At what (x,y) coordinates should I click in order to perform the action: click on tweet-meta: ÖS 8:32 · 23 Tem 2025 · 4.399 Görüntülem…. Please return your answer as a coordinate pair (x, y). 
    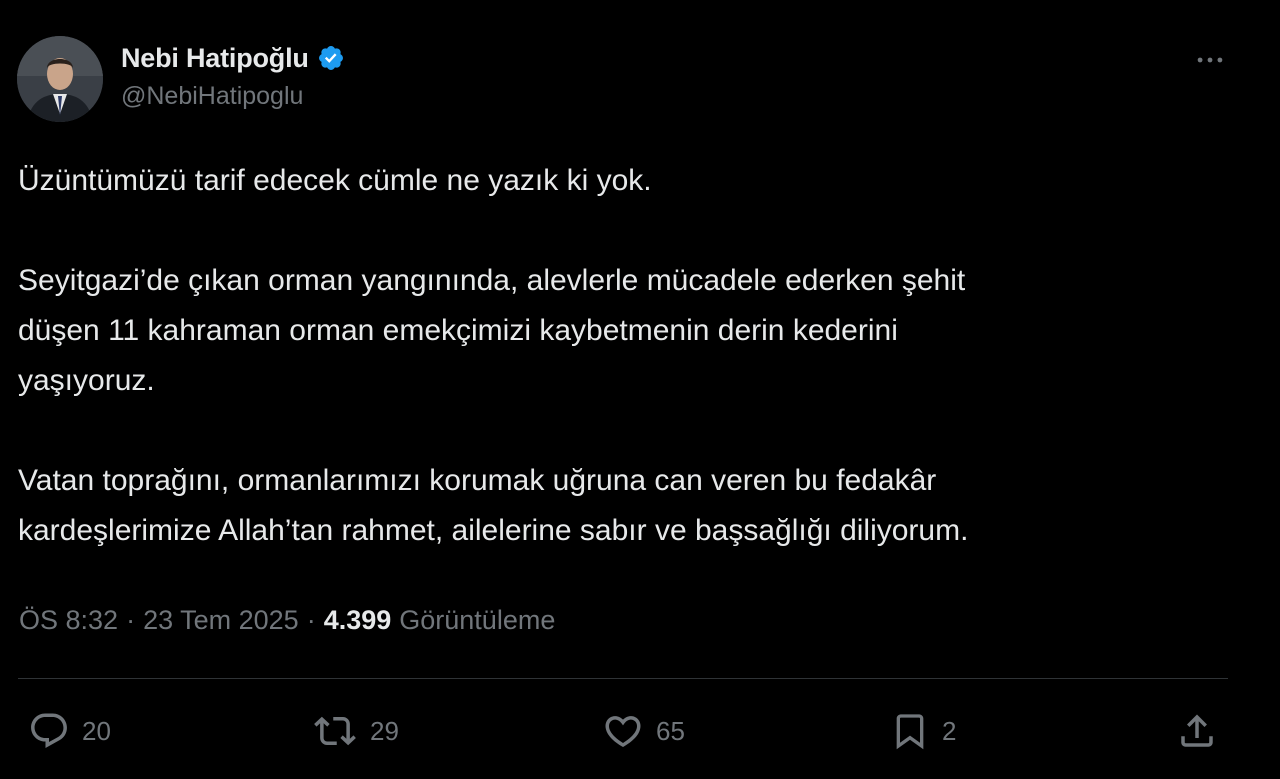
    Looking at the image, I should click on (287, 620).